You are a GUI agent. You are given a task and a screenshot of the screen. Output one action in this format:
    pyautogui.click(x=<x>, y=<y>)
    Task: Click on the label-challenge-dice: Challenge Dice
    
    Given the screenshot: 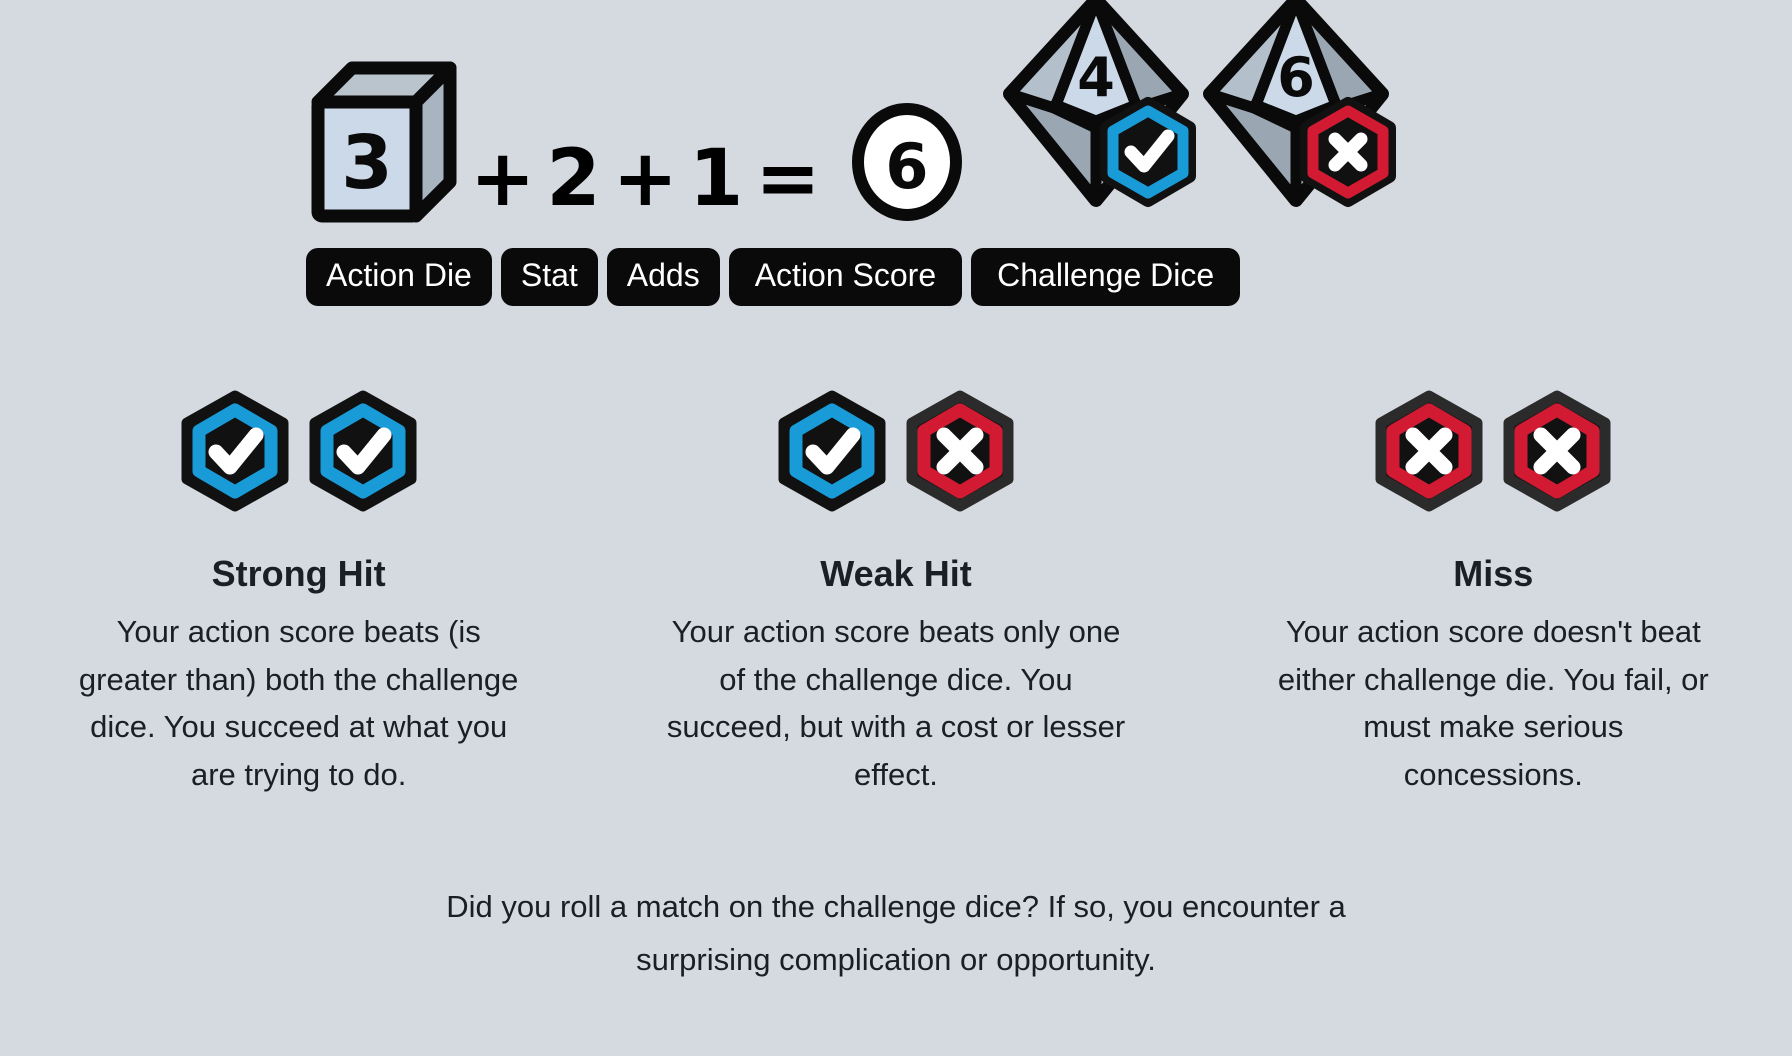 What is the action you would take?
    pyautogui.click(x=1106, y=277)
    